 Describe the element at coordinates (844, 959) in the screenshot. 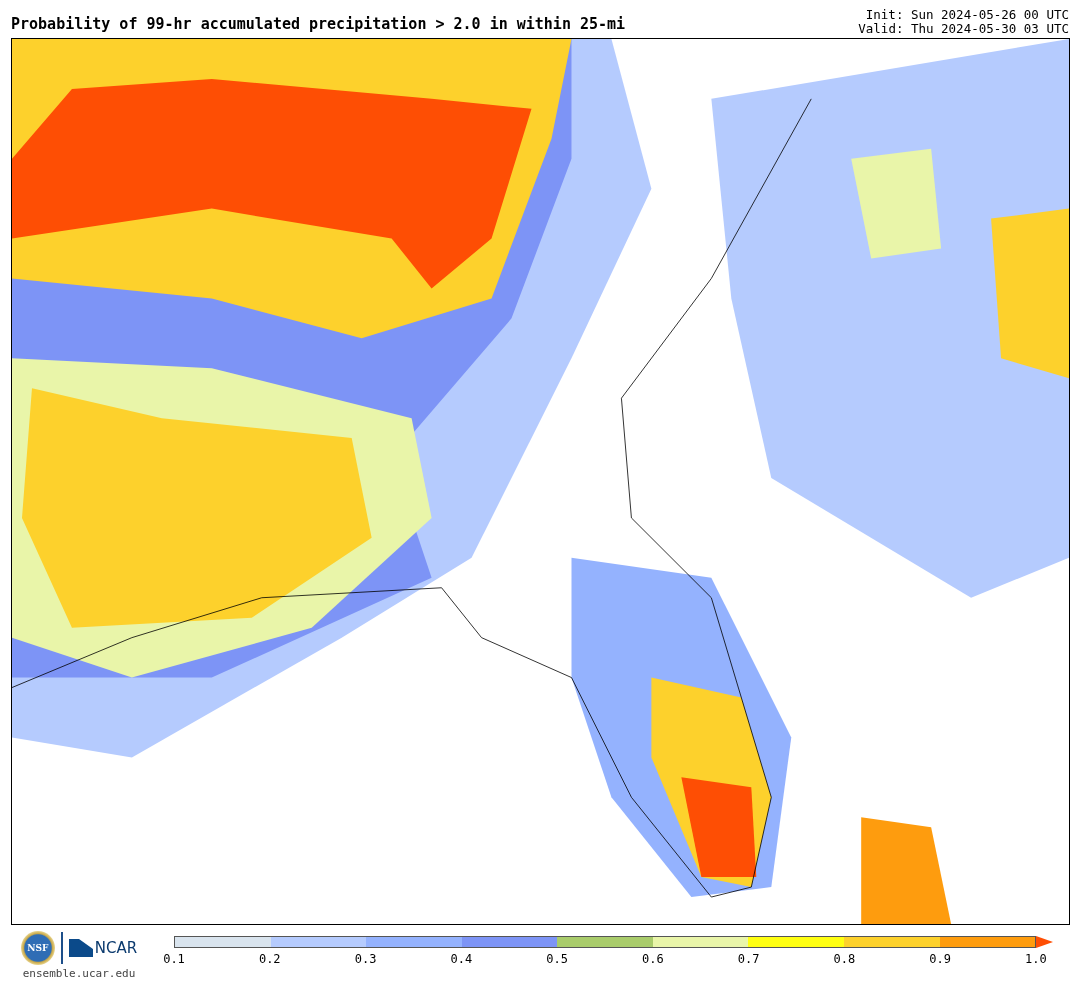

I see `colorbar-tick-label: 0.8` at that location.